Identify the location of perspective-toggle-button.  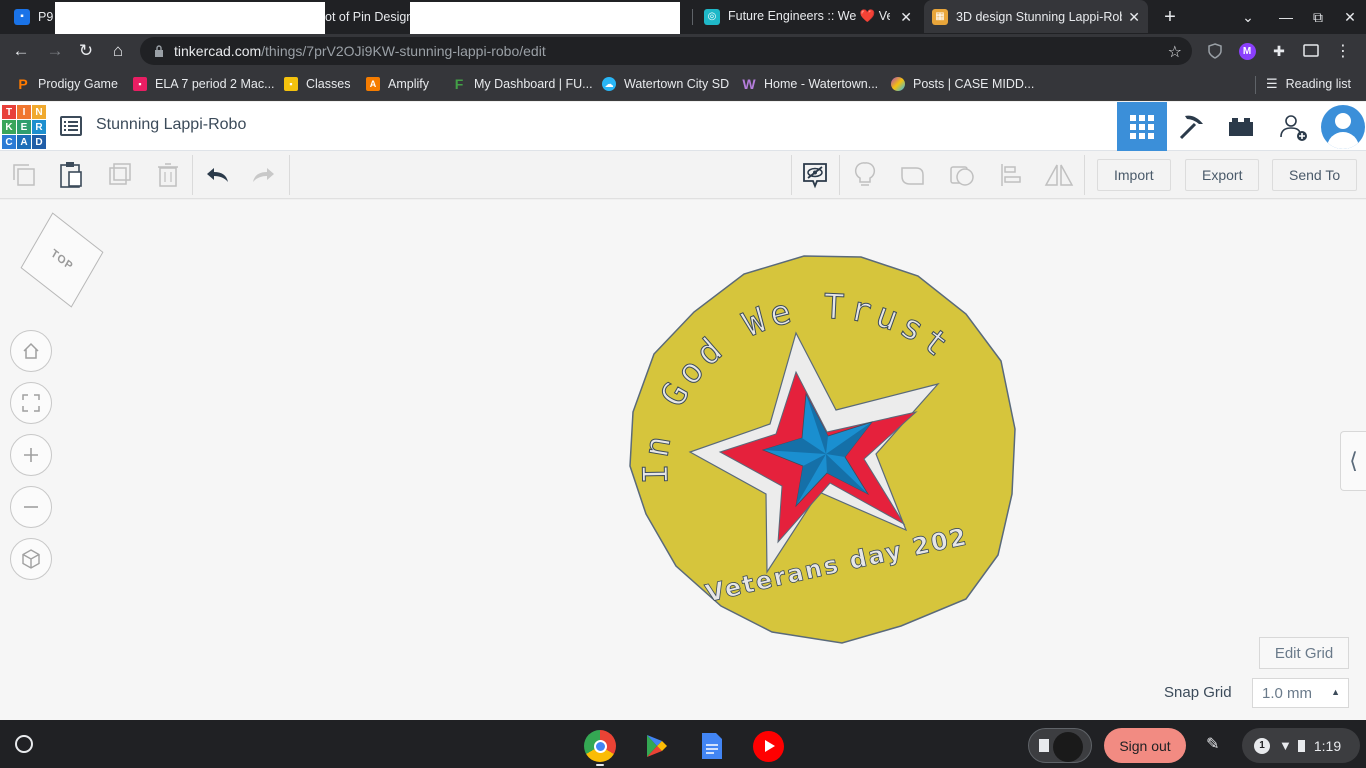
(31, 559).